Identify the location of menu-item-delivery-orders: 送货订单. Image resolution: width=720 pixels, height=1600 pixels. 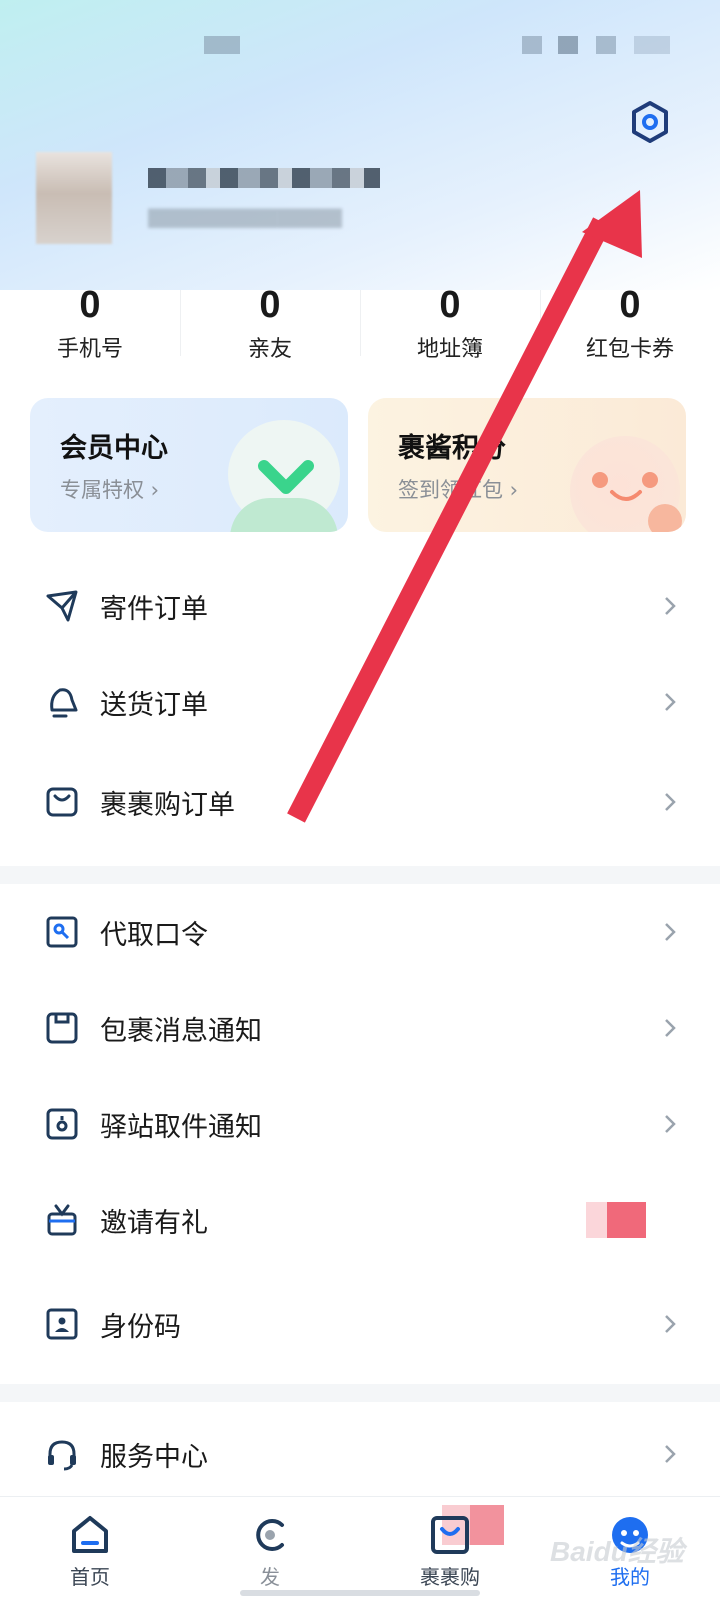
(360, 702).